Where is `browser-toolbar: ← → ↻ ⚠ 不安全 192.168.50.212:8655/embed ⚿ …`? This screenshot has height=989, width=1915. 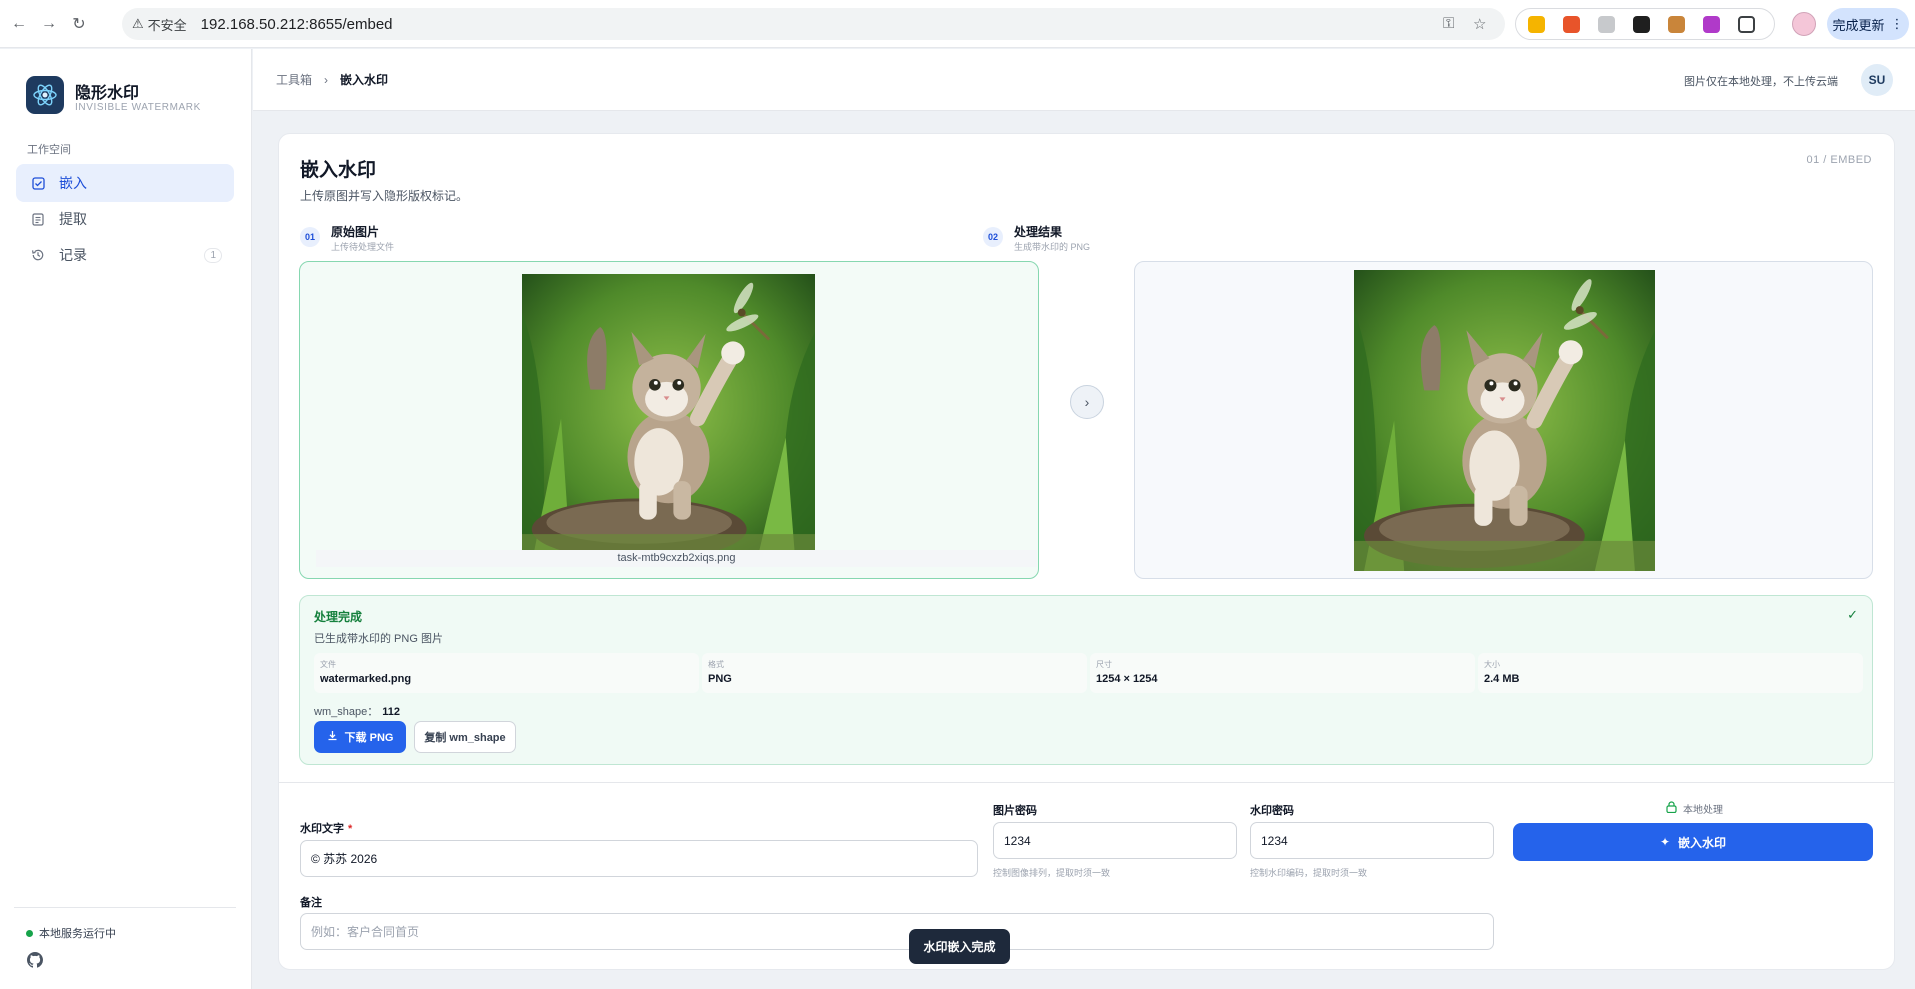 browser-toolbar: ← → ↻ ⚠ 不安全 192.168.50.212:8655/embed ⚿ … is located at coordinates (957, 24).